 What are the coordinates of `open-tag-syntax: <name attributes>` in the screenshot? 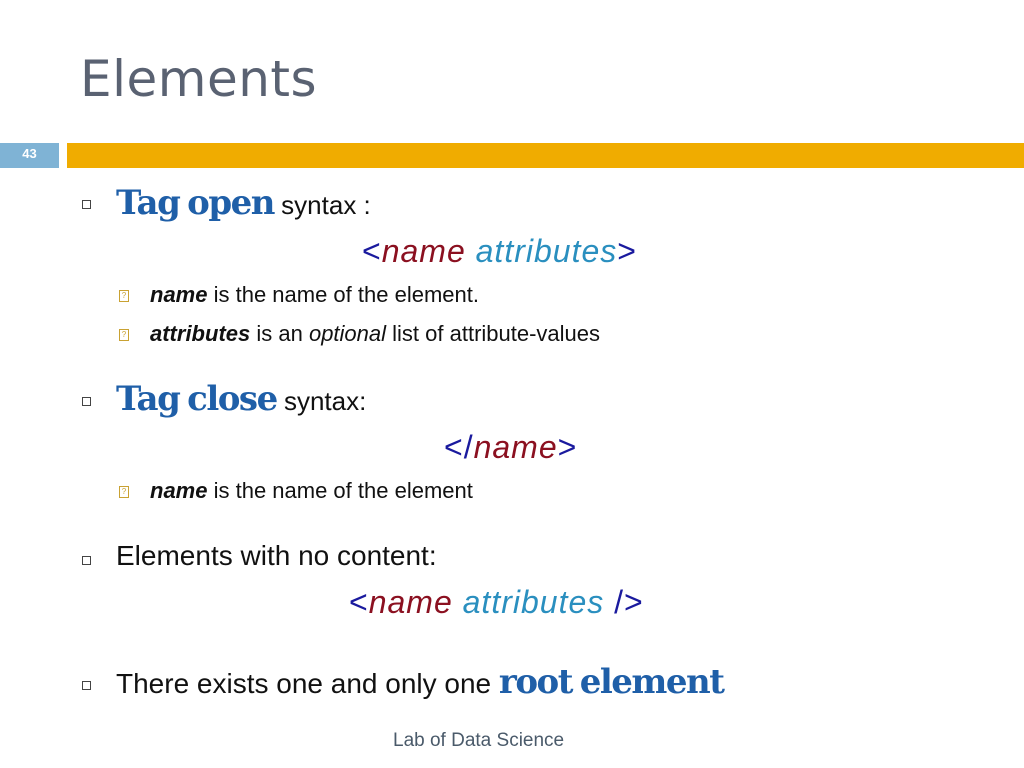 It's located at (499, 251).